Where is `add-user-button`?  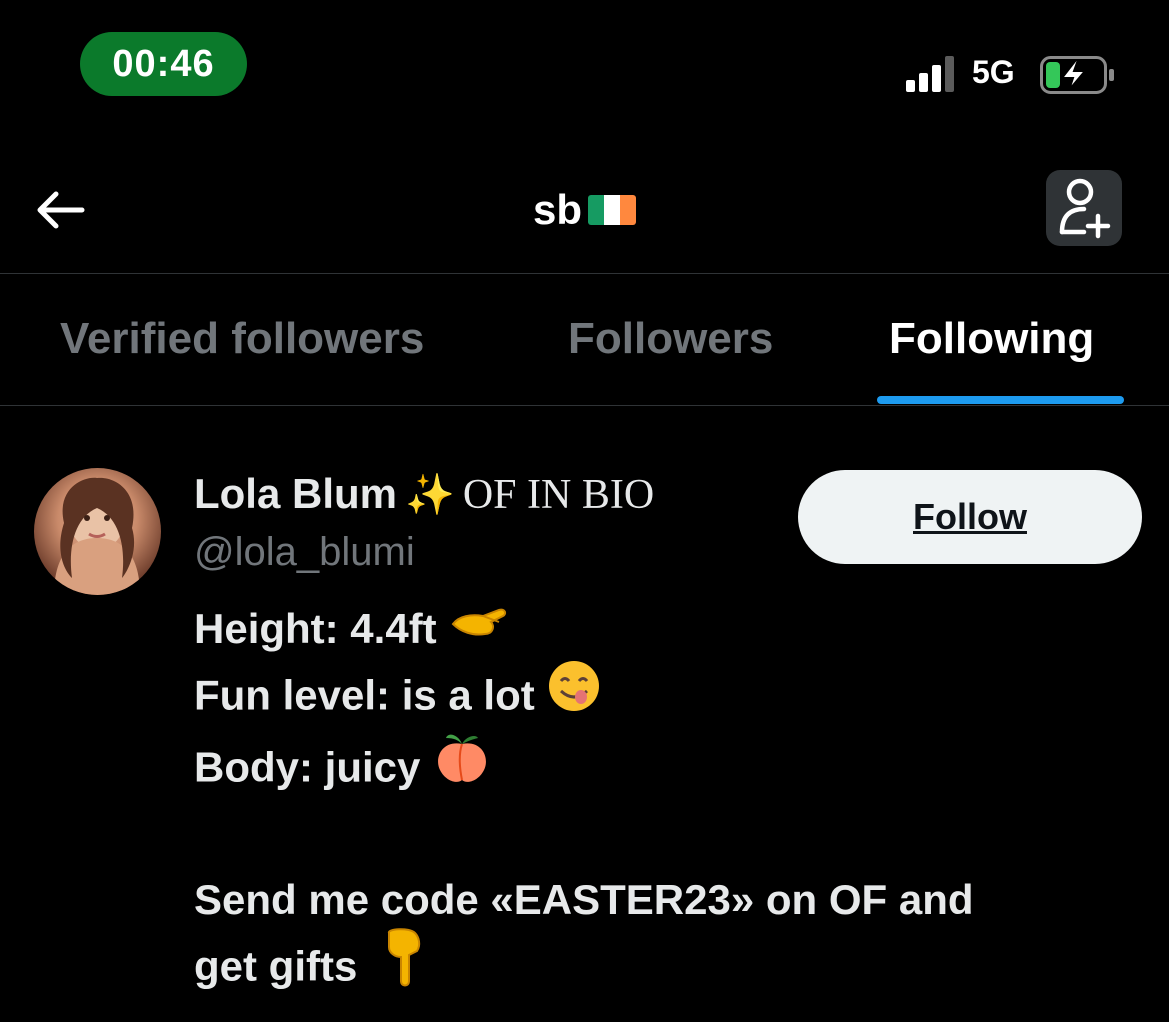 add-user-button is located at coordinates (1084, 208).